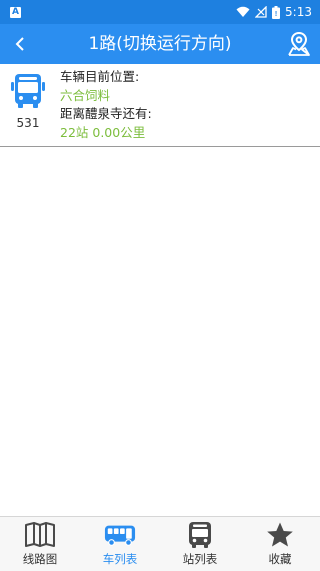 This screenshot has height=571, width=320. What do you see at coordinates (40, 559) in the screenshot?
I see `tab-label-route-map: 线路图` at bounding box center [40, 559].